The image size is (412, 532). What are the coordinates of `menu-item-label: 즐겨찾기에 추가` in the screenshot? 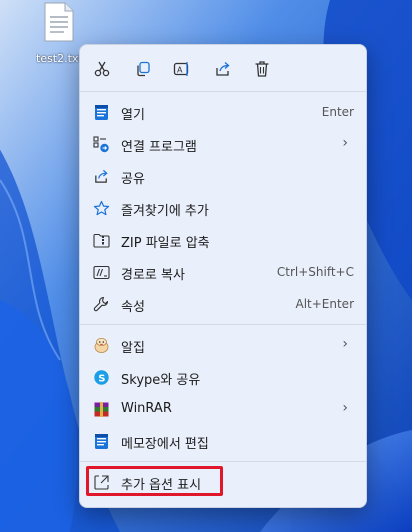 It's located at (165, 211).